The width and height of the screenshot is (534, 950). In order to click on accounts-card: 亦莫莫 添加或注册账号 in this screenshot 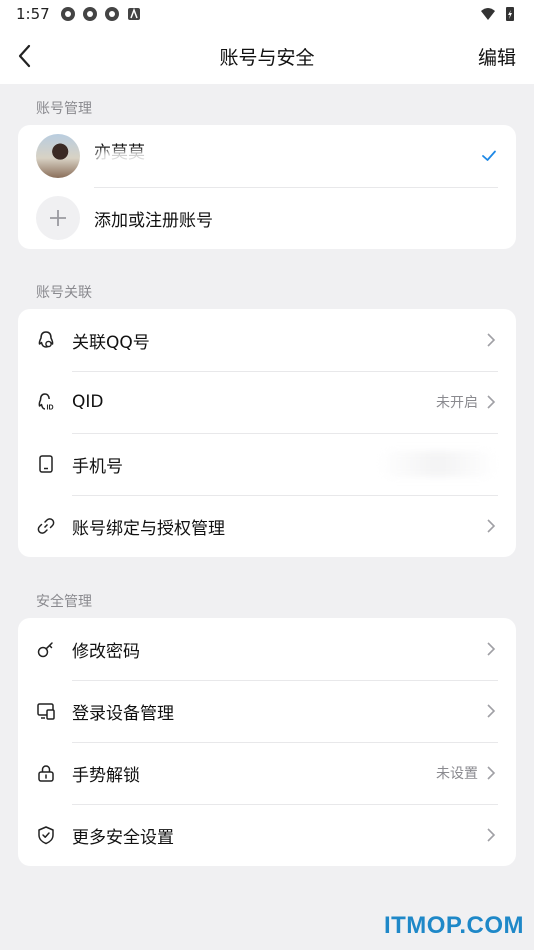, I will do `click(267, 187)`.